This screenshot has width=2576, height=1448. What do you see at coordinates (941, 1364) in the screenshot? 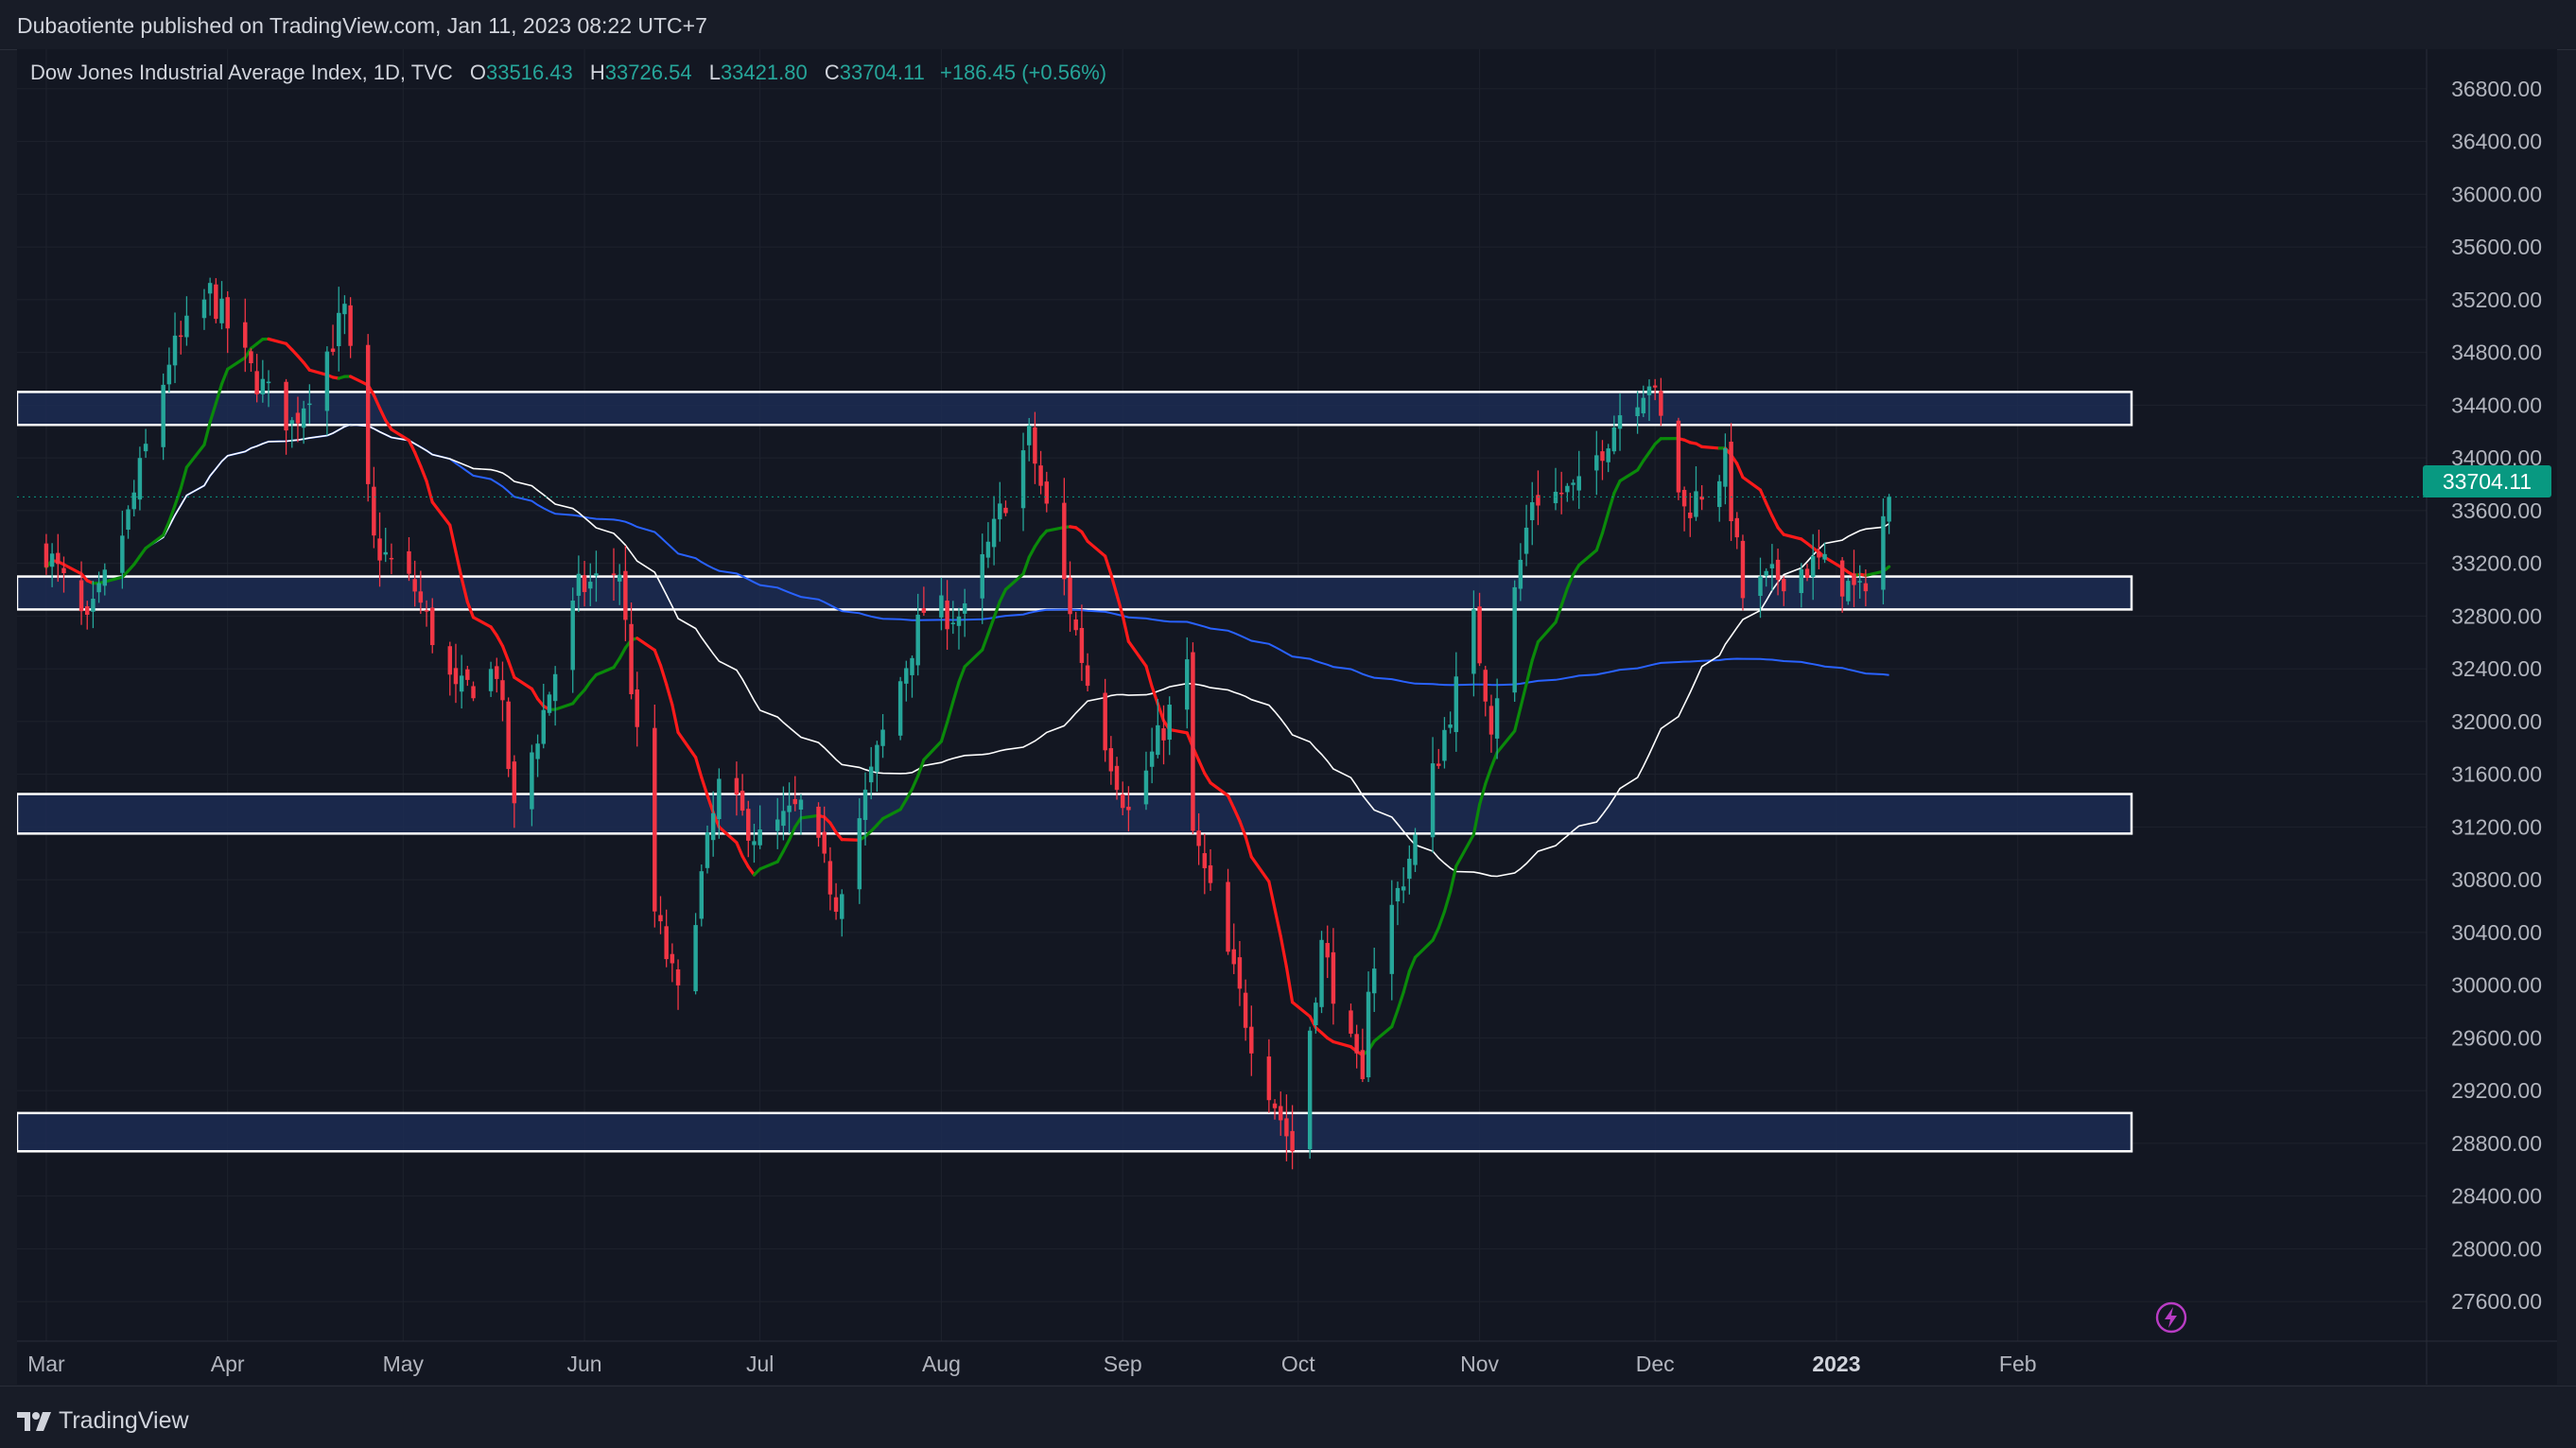
I see `x-tick-label: Aug` at bounding box center [941, 1364].